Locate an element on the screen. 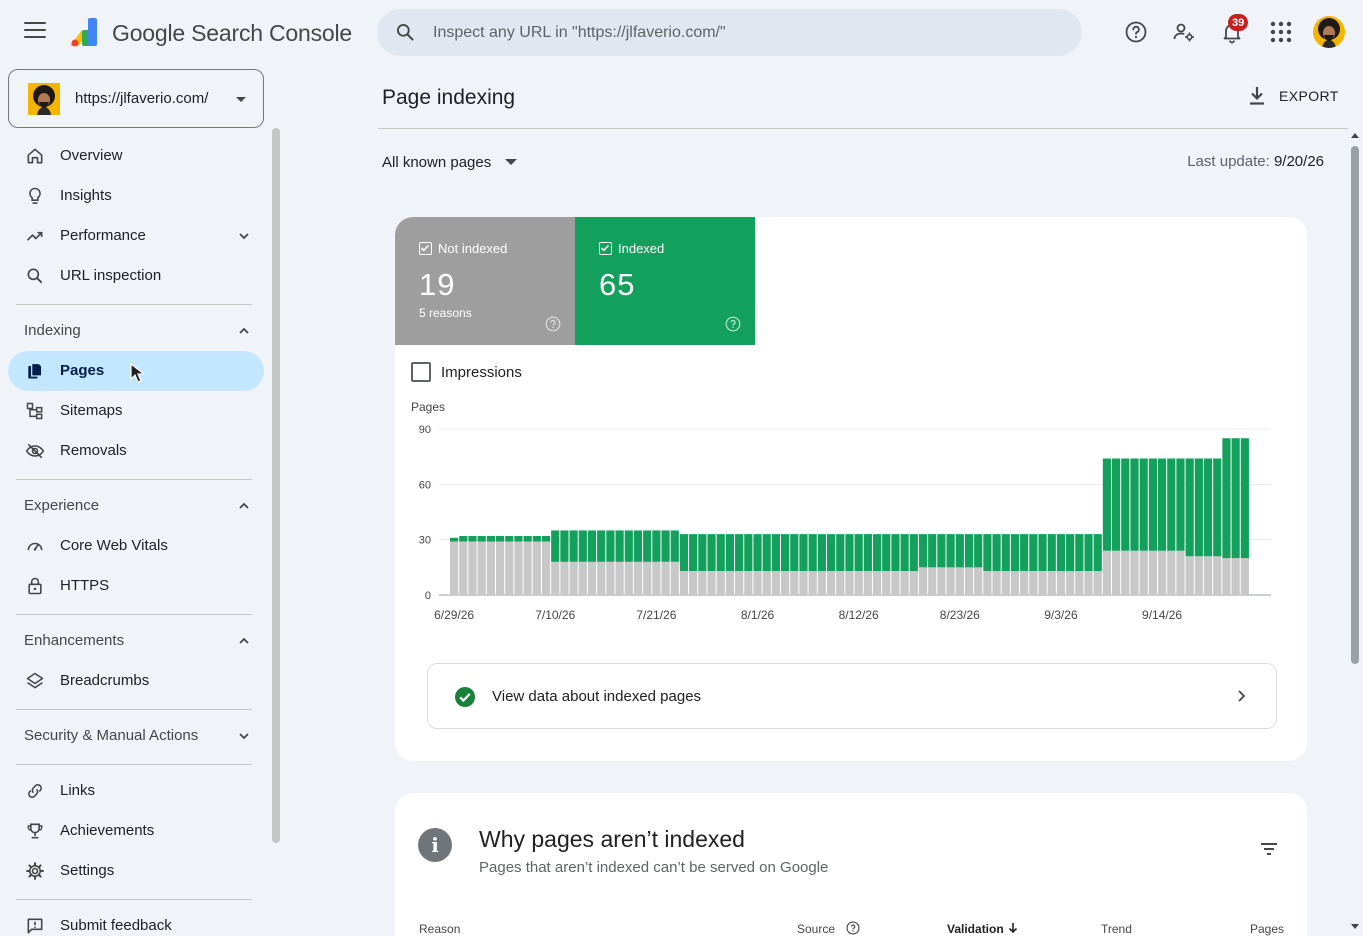 This screenshot has height=936, width=1363. column-header-trend: Trend is located at coordinates (1116, 929).